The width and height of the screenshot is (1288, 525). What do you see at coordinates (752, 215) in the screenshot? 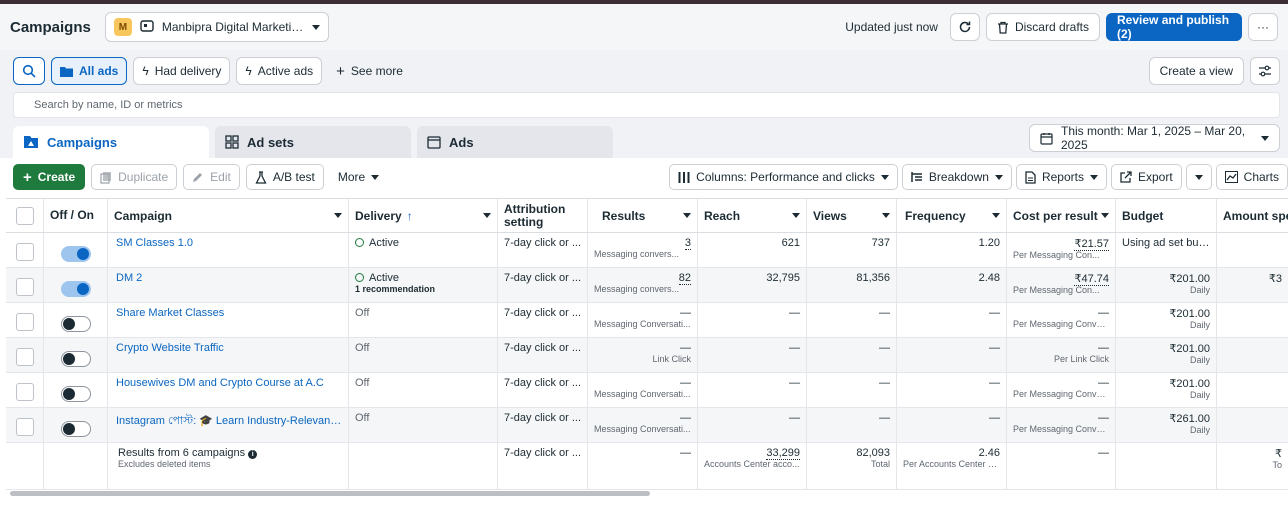
I see `col-reach: Reach` at bounding box center [752, 215].